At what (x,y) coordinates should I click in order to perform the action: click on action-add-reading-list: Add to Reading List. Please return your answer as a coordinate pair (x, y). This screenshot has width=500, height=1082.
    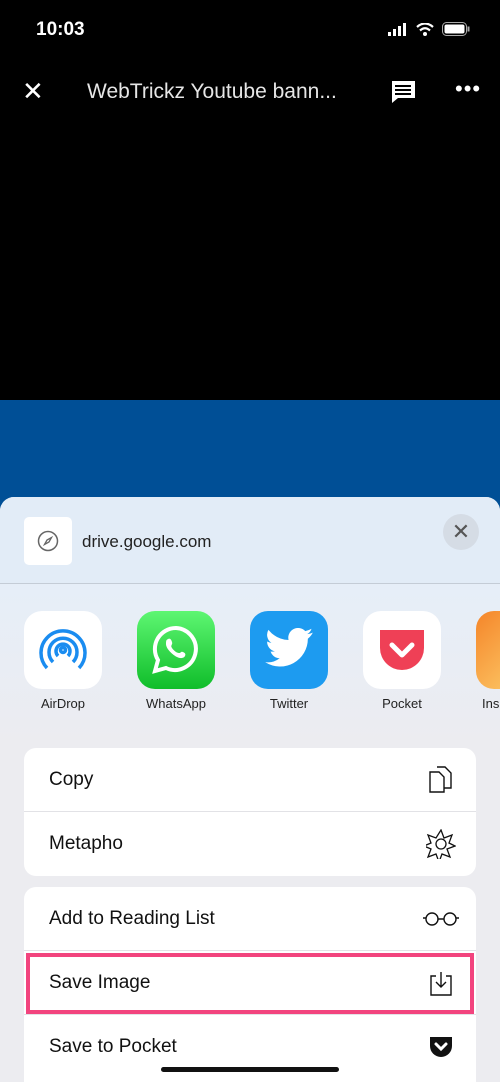
    Looking at the image, I should click on (250, 919).